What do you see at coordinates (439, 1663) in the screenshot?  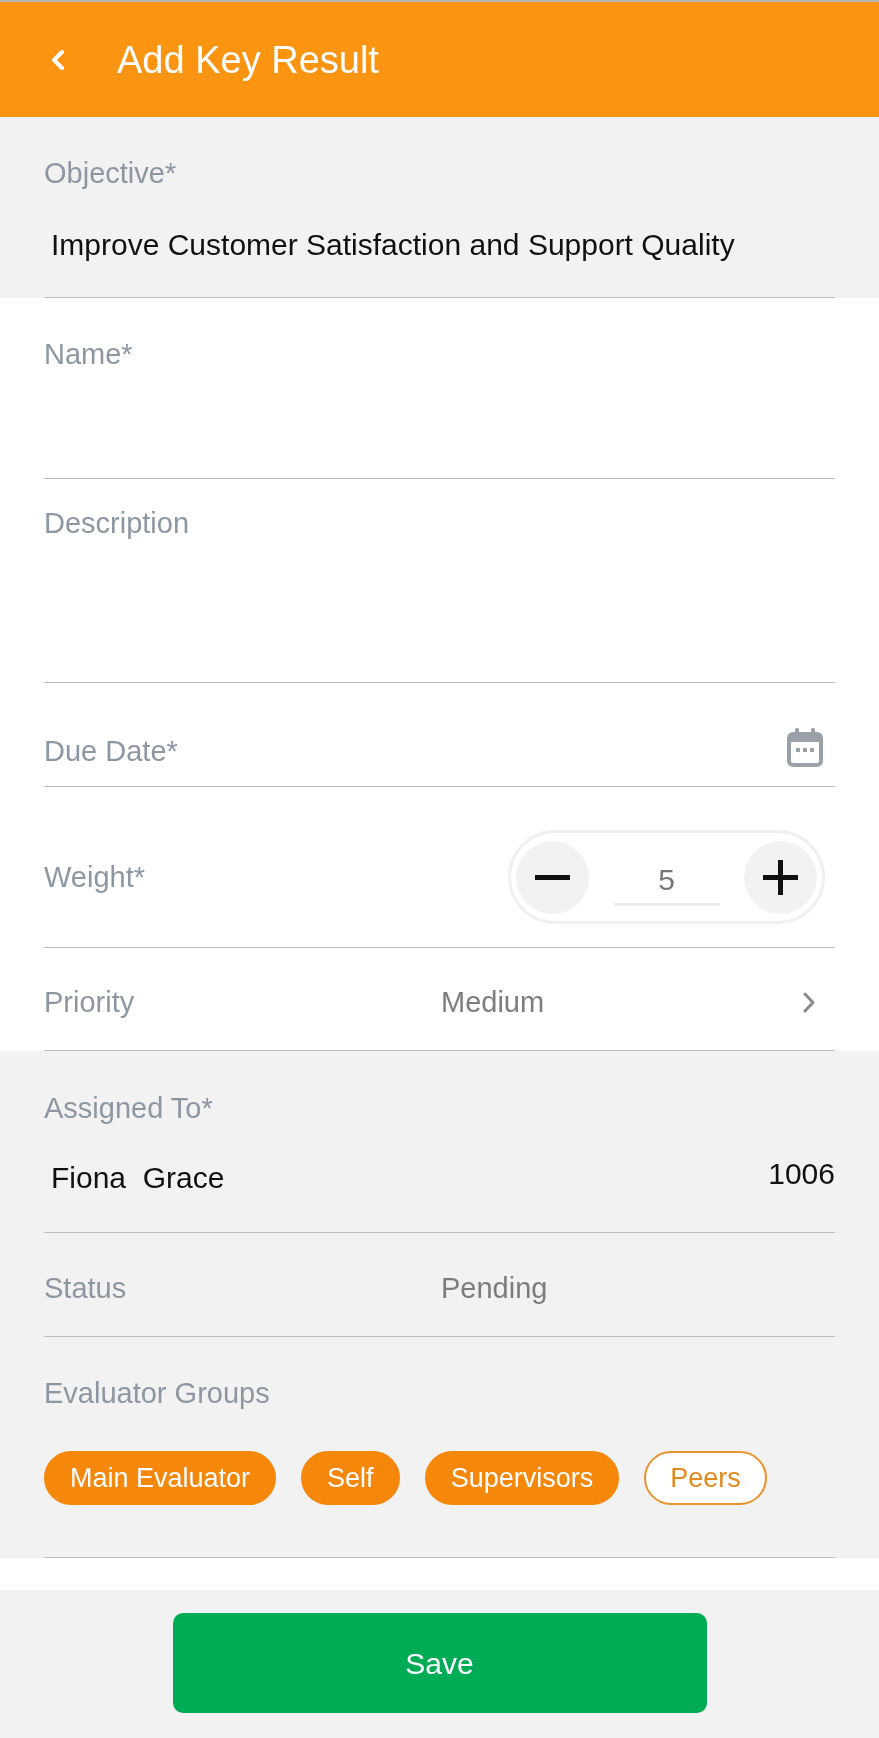 I see `save-button: Save` at bounding box center [439, 1663].